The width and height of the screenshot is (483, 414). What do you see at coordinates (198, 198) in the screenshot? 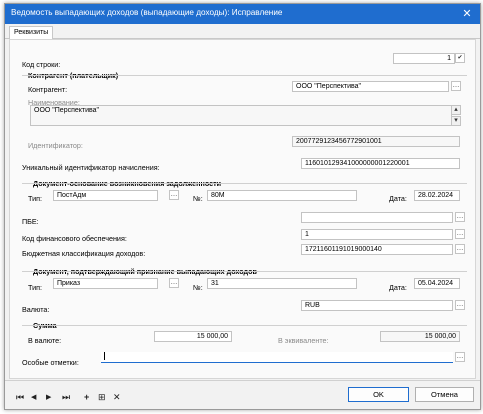
I see `basis-num-label: №:` at bounding box center [198, 198].